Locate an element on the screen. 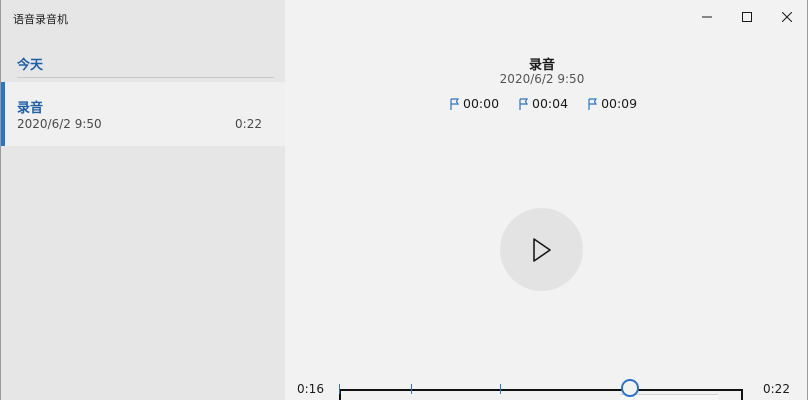  marker-time: 00:04 is located at coordinates (550, 103).